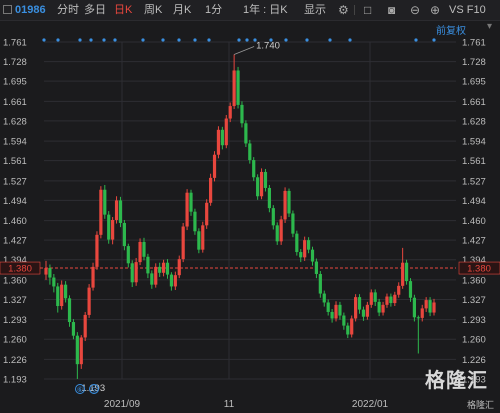 The height and width of the screenshot is (413, 500). Describe the element at coordinates (80, 389) in the screenshot. I see `event-marker-label: ⑥` at that location.